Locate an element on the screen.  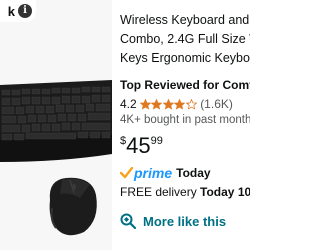
price: $4599 is located at coordinates (141, 146).